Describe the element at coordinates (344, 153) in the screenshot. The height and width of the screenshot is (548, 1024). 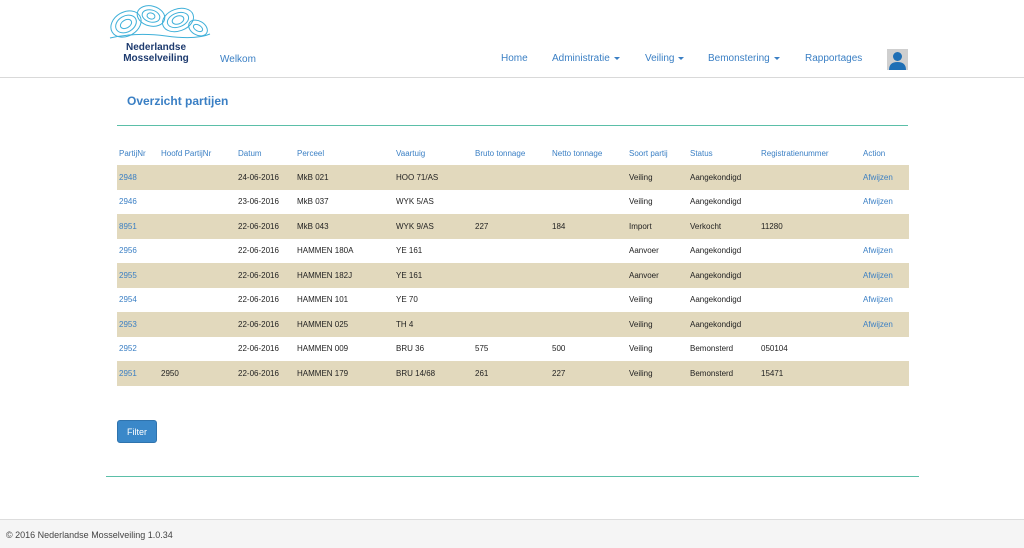
I see `column-header: Perceel` at that location.